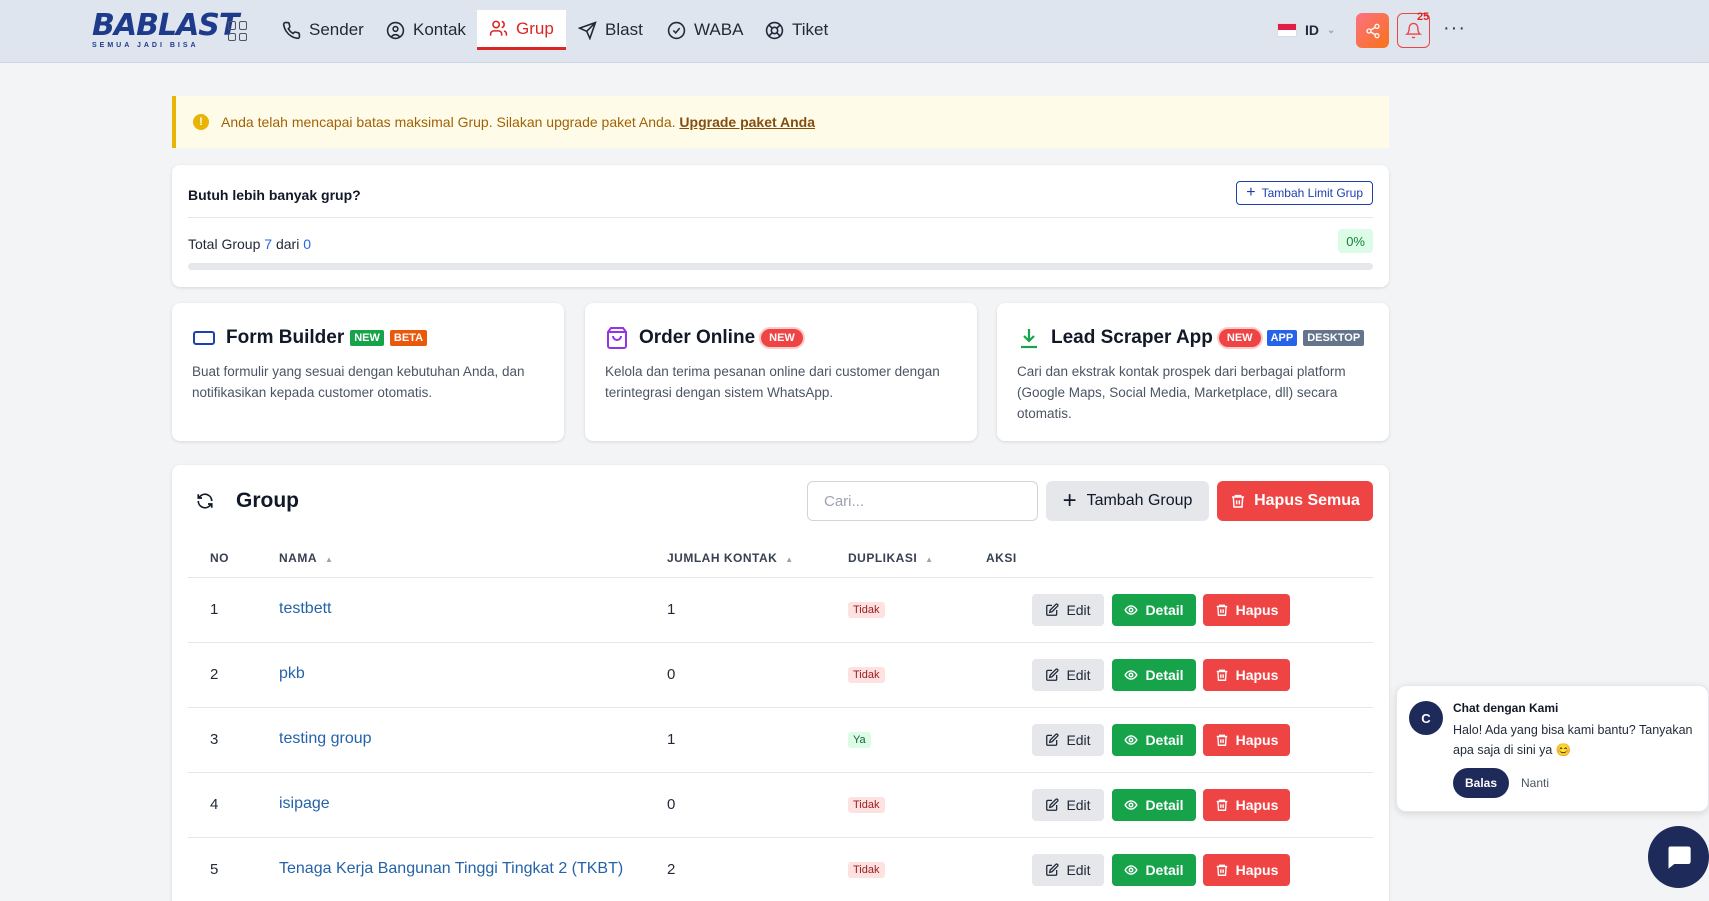 Image resolution: width=1709 pixels, height=901 pixels. Describe the element at coordinates (238, 31) in the screenshot. I see `apps-grid-icon` at that location.